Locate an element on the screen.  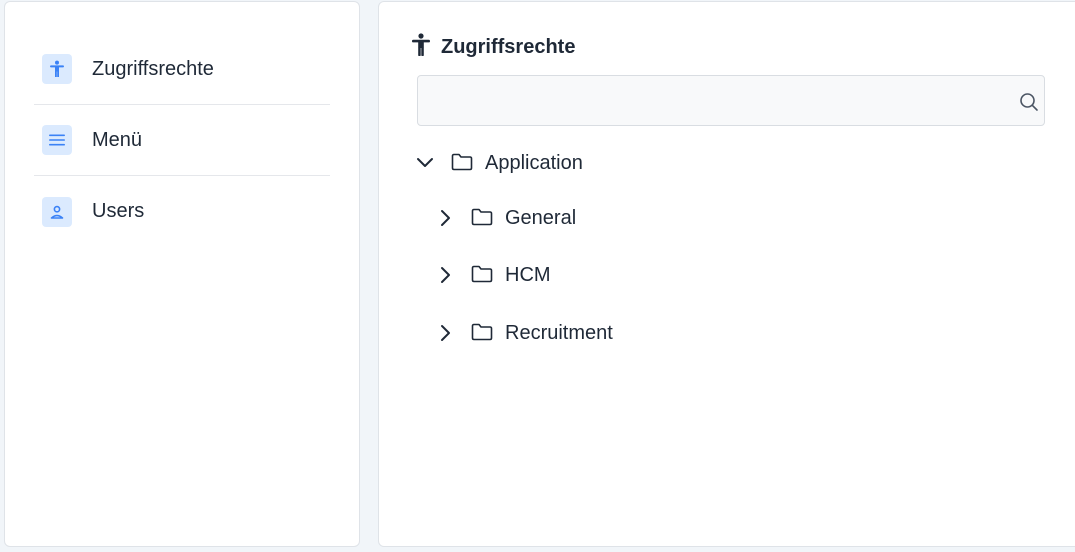
tree-node-application: Application is located at coordinates (499, 163).